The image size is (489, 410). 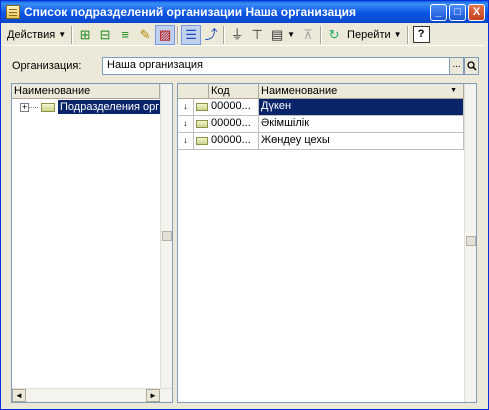 What do you see at coordinates (276, 66) in the screenshot?
I see `organization-field: Наша организация` at bounding box center [276, 66].